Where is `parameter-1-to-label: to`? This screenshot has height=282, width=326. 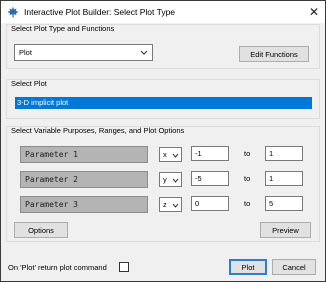 parameter-1-to-label: to is located at coordinates (247, 153).